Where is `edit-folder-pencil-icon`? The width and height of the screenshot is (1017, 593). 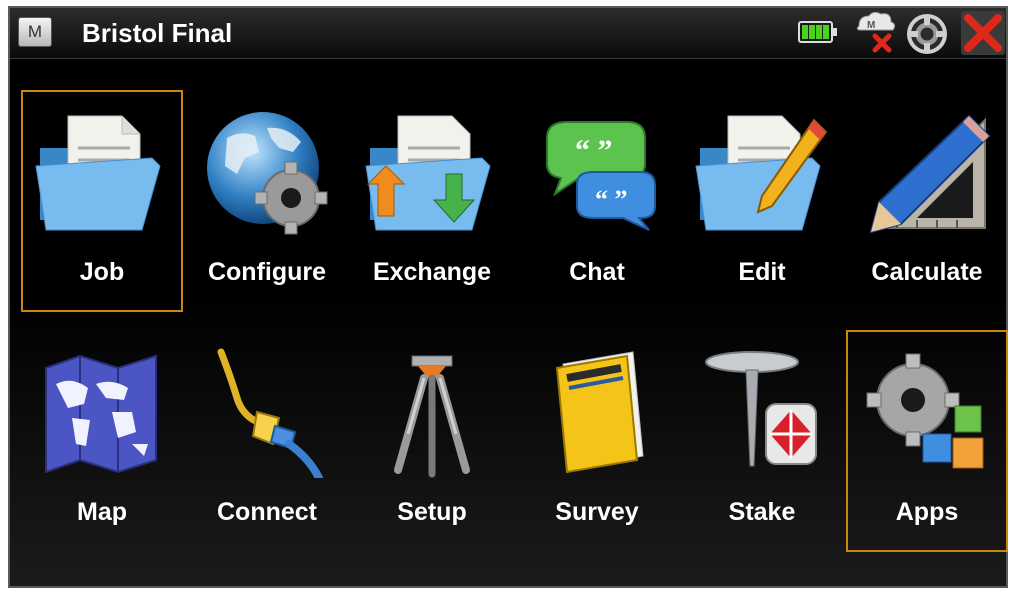 edit-folder-pencil-icon is located at coordinates (761, 173).